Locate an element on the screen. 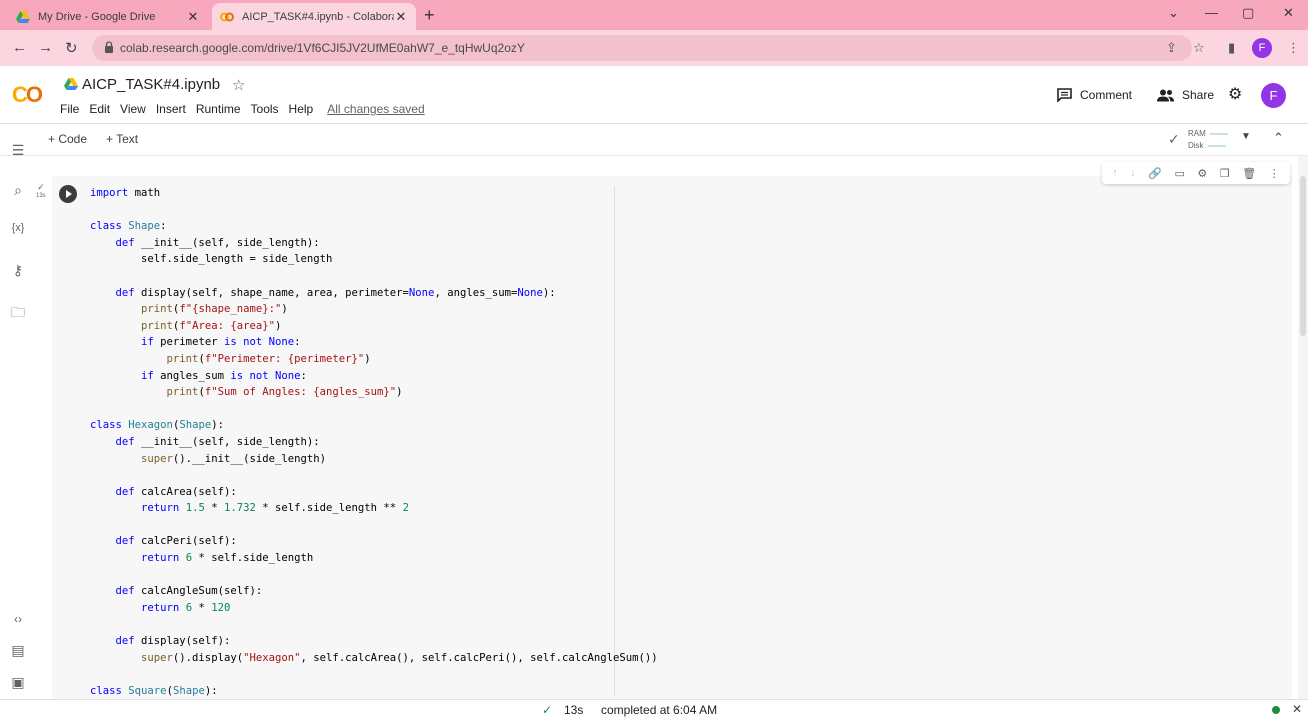 The width and height of the screenshot is (1308, 720). left-sidebar: ☰ ⌕ {x} ⚷ 🗀 ‹› ▤ ▣ is located at coordinates (17, 411).